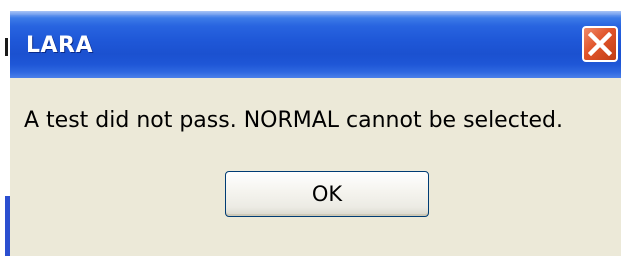 The image size is (621, 256). I want to click on titlebar-highlight, so click(315, 13).